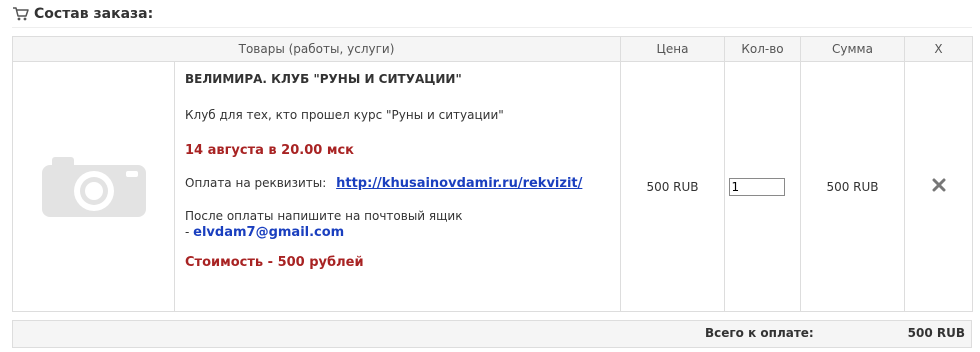 This screenshot has height=352, width=980. I want to click on total-bar: Всего к оплате: 500 RUB, so click(492, 334).